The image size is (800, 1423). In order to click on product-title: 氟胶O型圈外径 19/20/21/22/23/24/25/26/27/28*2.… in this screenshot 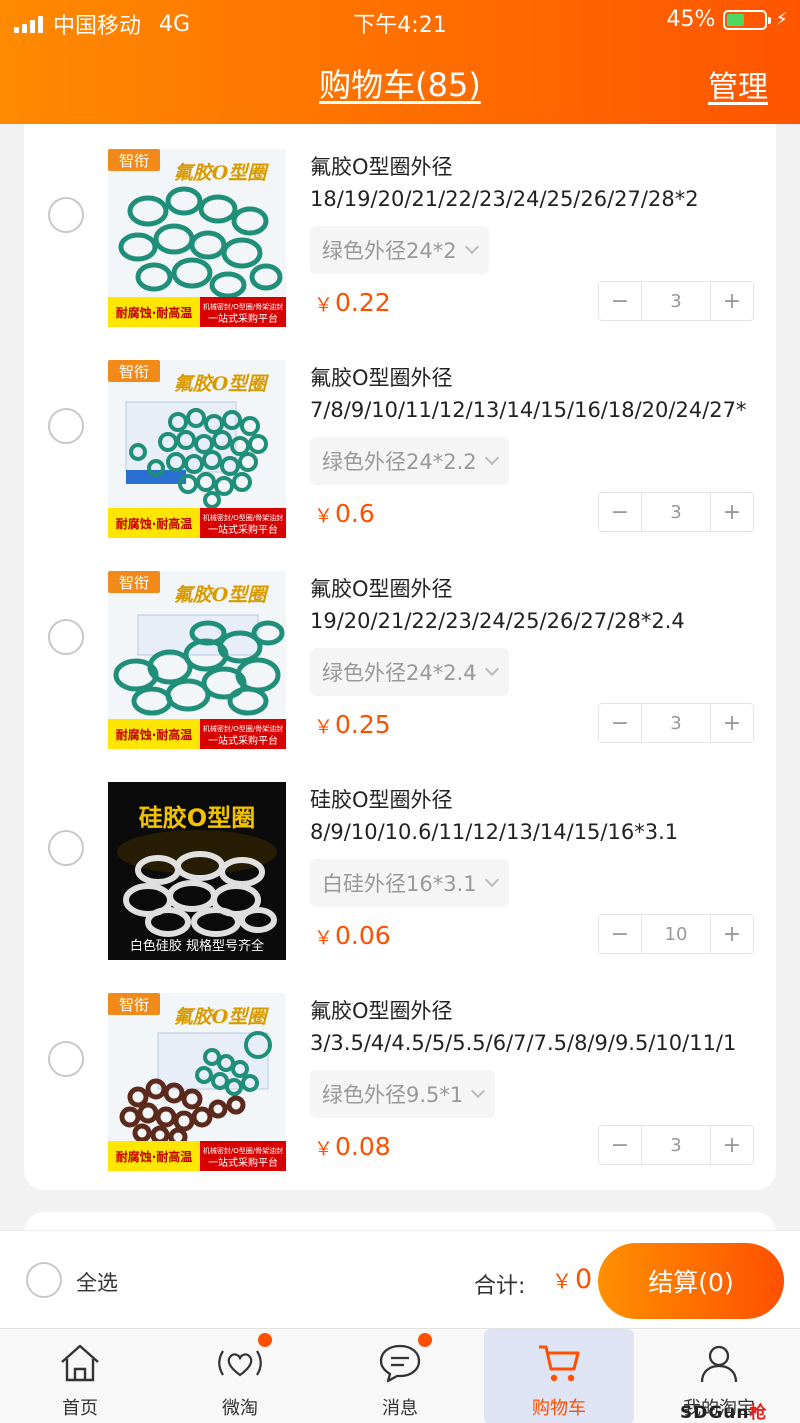, I will do `click(540, 605)`.